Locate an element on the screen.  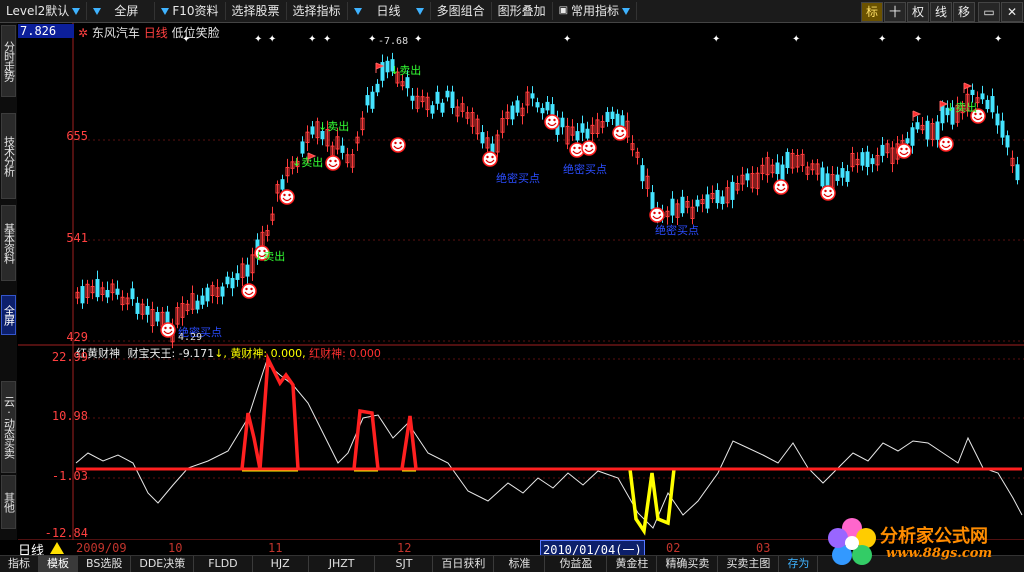
tab-other: 其他 is located at coordinates (8, 502).